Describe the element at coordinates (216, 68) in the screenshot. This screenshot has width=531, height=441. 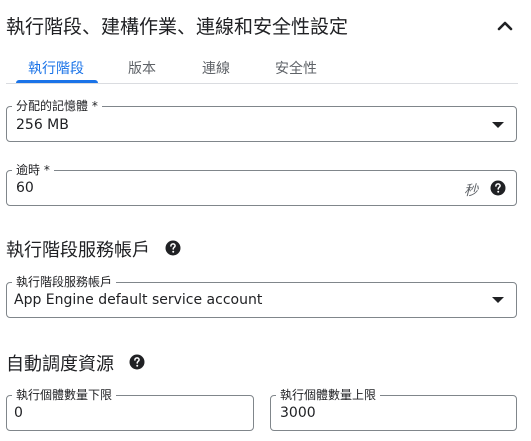
I see `tab-connections: 連線` at that location.